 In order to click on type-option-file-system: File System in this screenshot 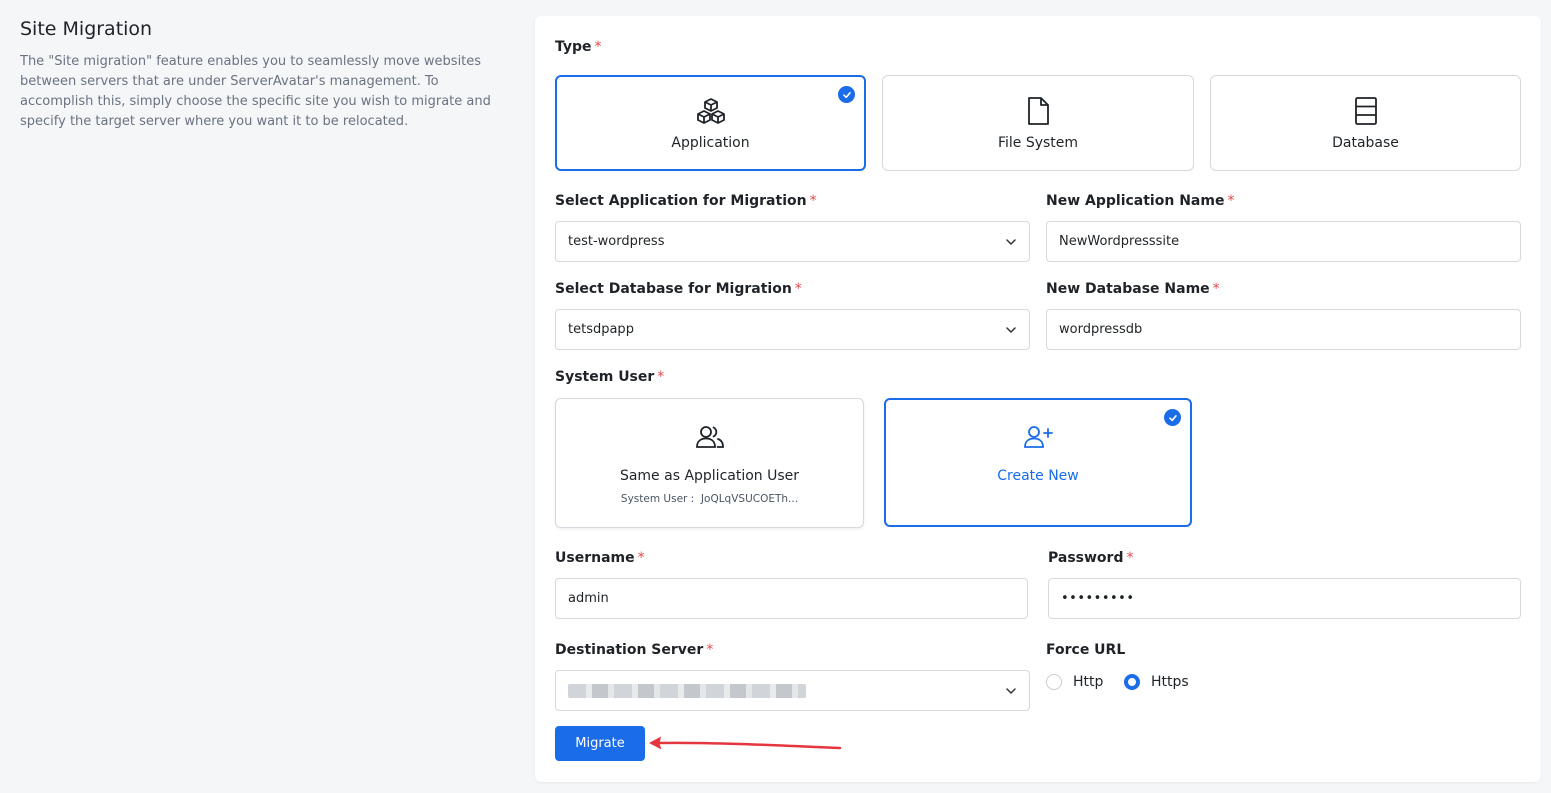, I will do `click(1038, 123)`.